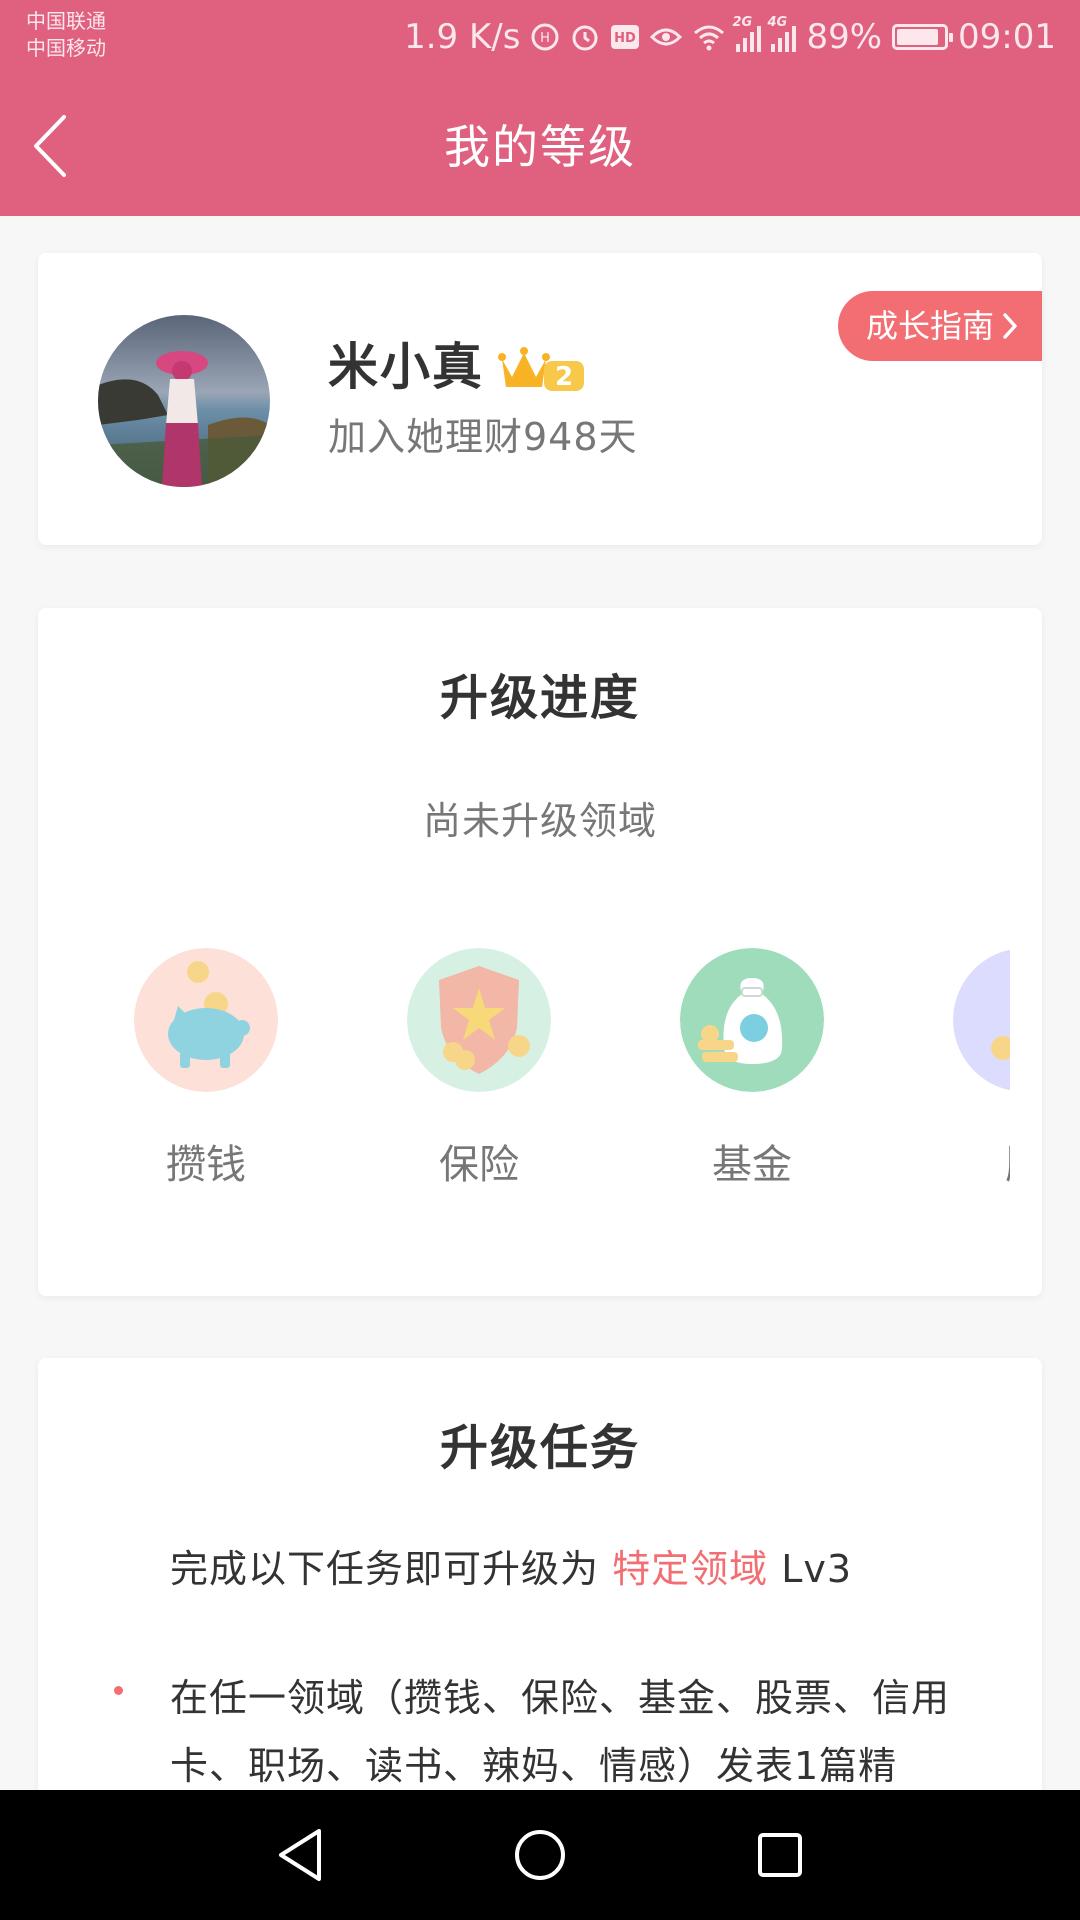  What do you see at coordinates (929, 326) in the screenshot?
I see `growth-guide-label: 成长指南` at bounding box center [929, 326].